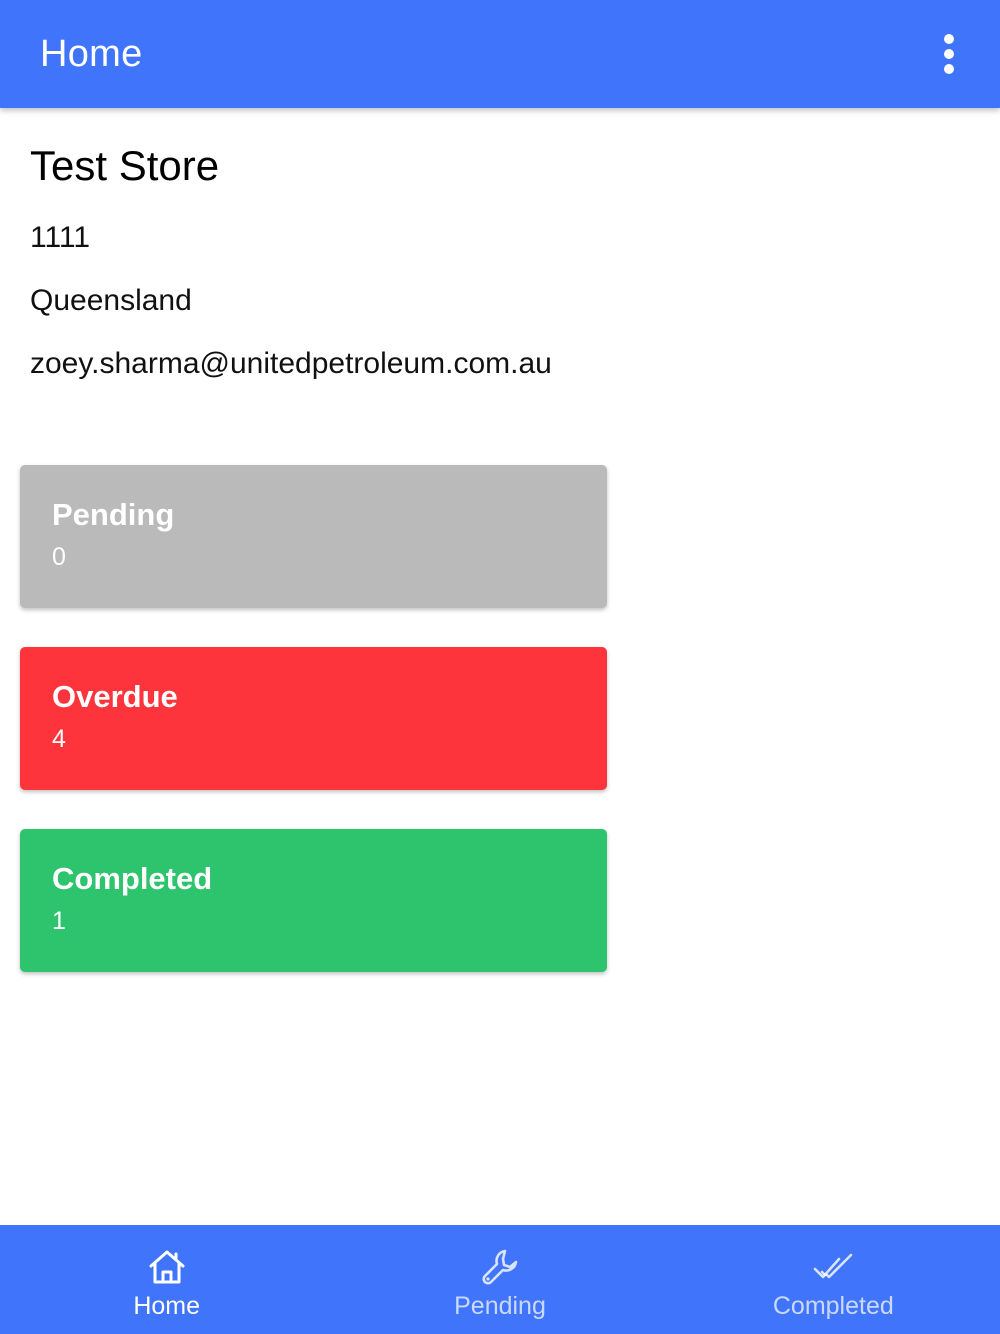  What do you see at coordinates (313, 536) in the screenshot?
I see `pending-card: Pending 0` at bounding box center [313, 536].